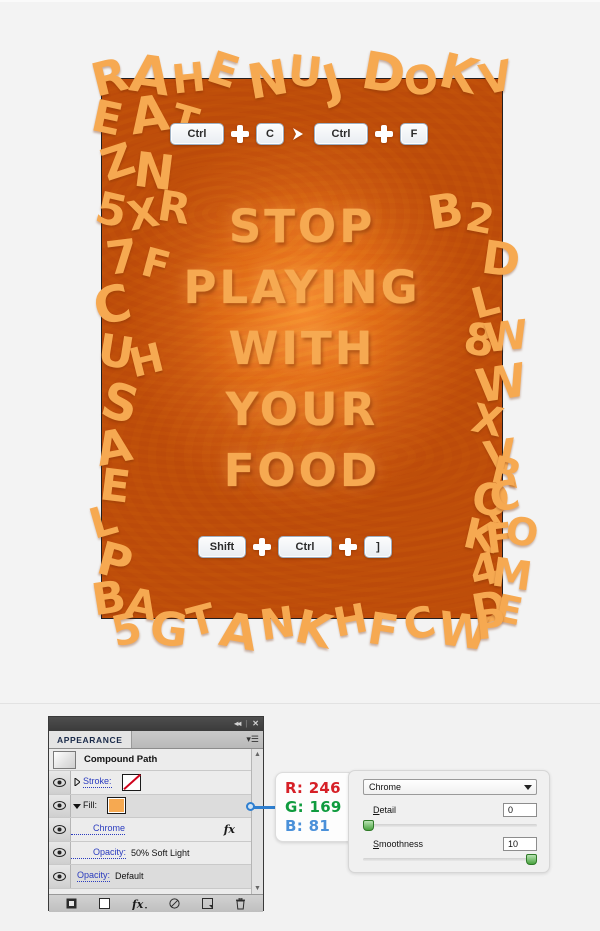  I want to click on chrome-effect-dialog: Chrome Detail 0 Smoothness 10, so click(449, 821).